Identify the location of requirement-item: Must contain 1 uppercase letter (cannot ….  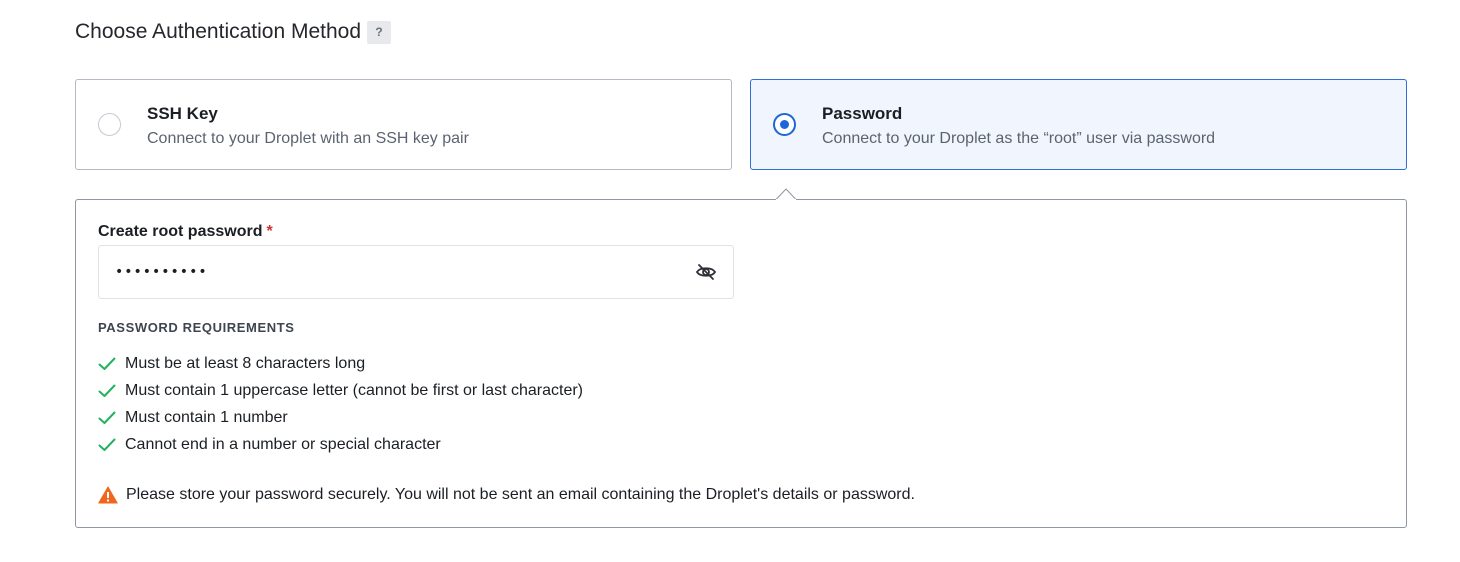
(340, 390).